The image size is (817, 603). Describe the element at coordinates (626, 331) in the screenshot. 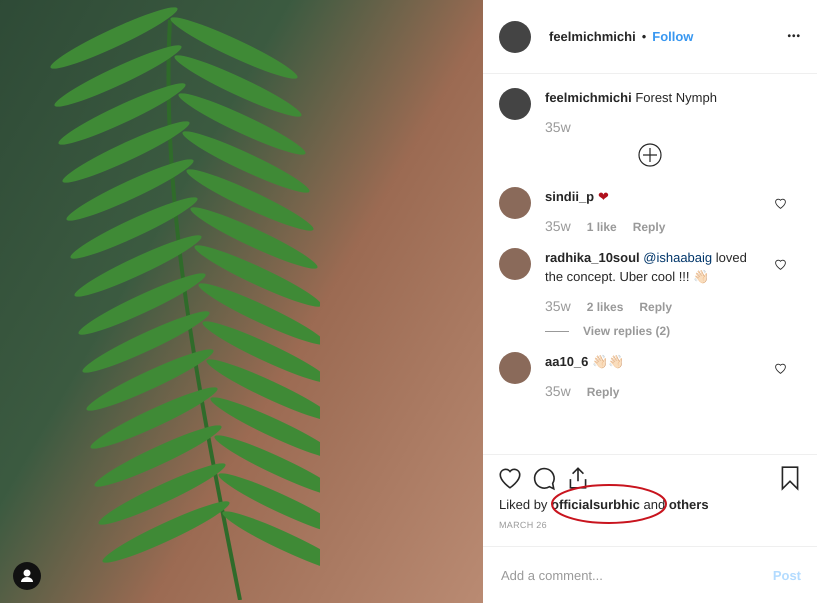

I see `view-replies-link: View replies (2)` at that location.